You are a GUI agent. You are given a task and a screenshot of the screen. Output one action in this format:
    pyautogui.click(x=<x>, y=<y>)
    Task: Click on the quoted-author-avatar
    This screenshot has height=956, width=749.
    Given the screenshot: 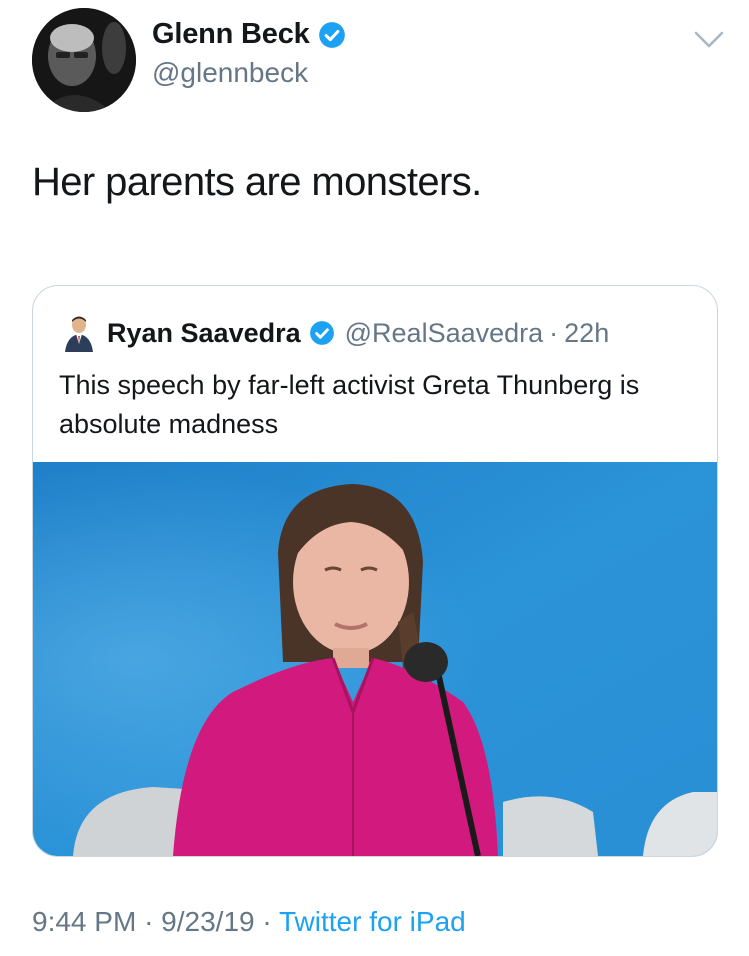 What is the action you would take?
    pyautogui.click(x=79, y=333)
    